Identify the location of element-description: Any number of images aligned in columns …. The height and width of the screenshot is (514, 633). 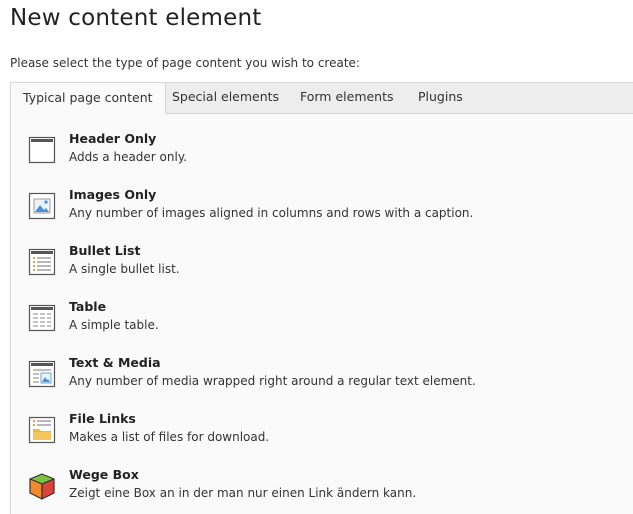
(271, 213).